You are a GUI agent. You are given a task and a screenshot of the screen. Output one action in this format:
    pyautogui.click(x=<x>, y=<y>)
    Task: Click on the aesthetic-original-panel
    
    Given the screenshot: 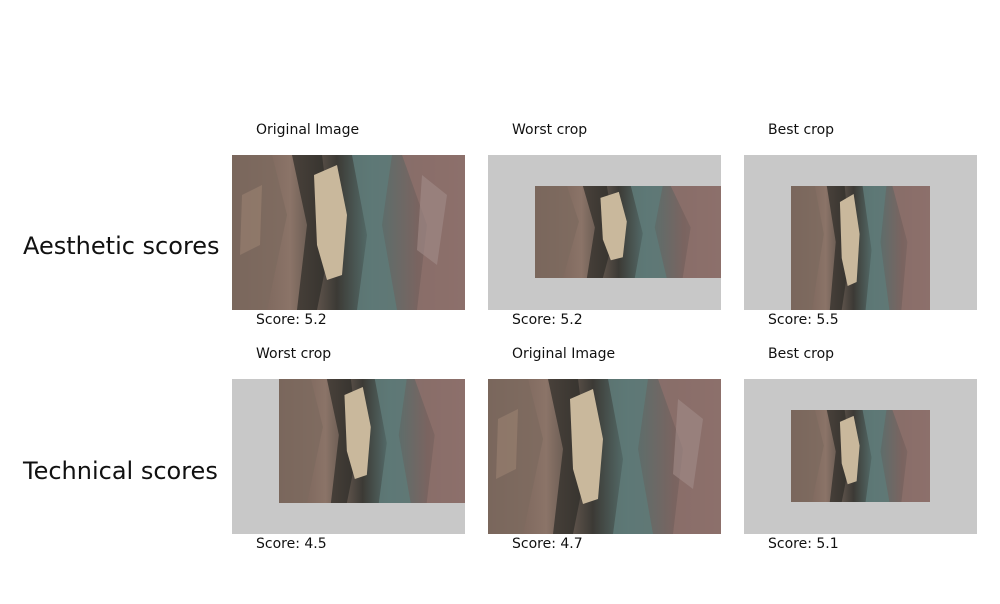 What is the action you would take?
    pyautogui.click(x=348, y=232)
    